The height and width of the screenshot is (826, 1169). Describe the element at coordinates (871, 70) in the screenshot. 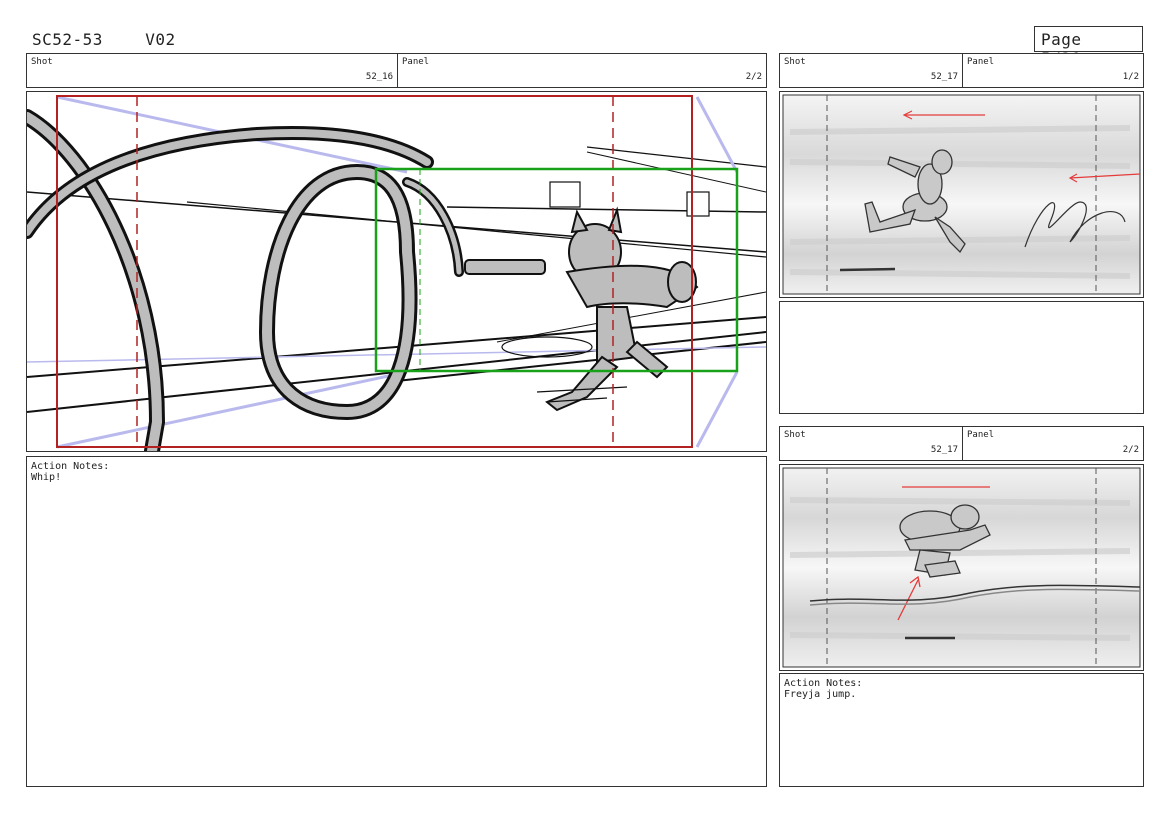

I see `right-top-shot-cell: Shot 52_17` at that location.